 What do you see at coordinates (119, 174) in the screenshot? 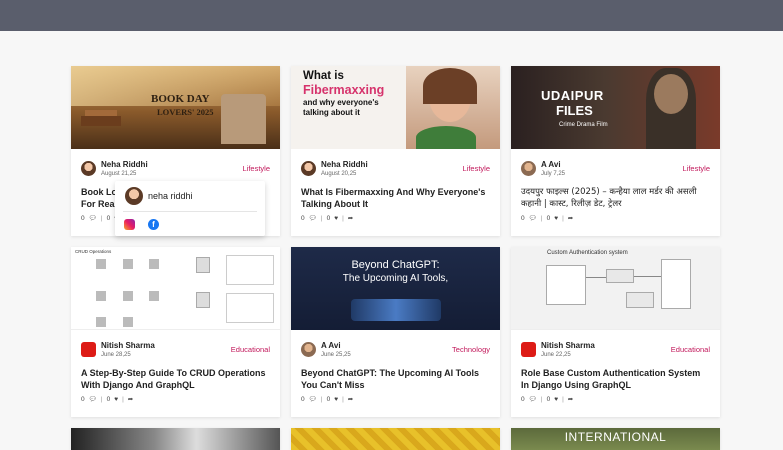
I see `post-date: August 21,25` at bounding box center [119, 174].